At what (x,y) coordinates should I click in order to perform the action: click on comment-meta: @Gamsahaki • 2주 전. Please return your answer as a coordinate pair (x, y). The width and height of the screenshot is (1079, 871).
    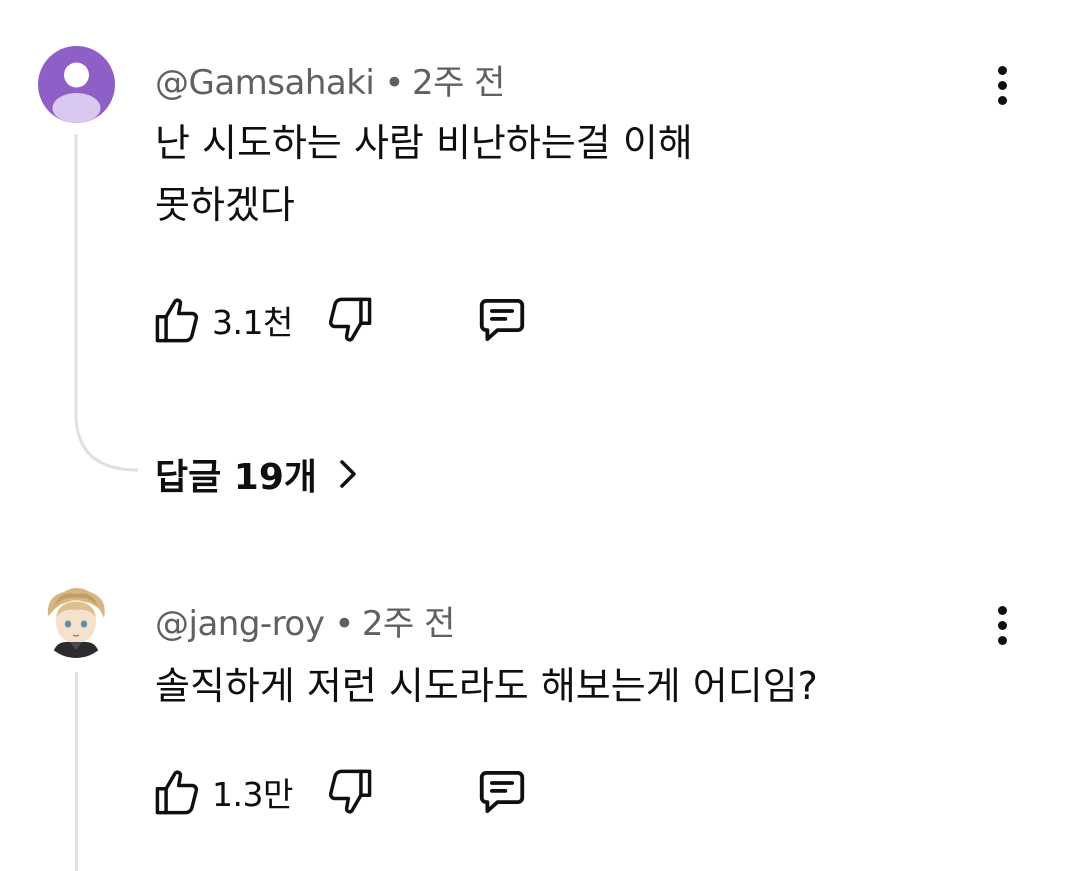
    Looking at the image, I should click on (330, 79).